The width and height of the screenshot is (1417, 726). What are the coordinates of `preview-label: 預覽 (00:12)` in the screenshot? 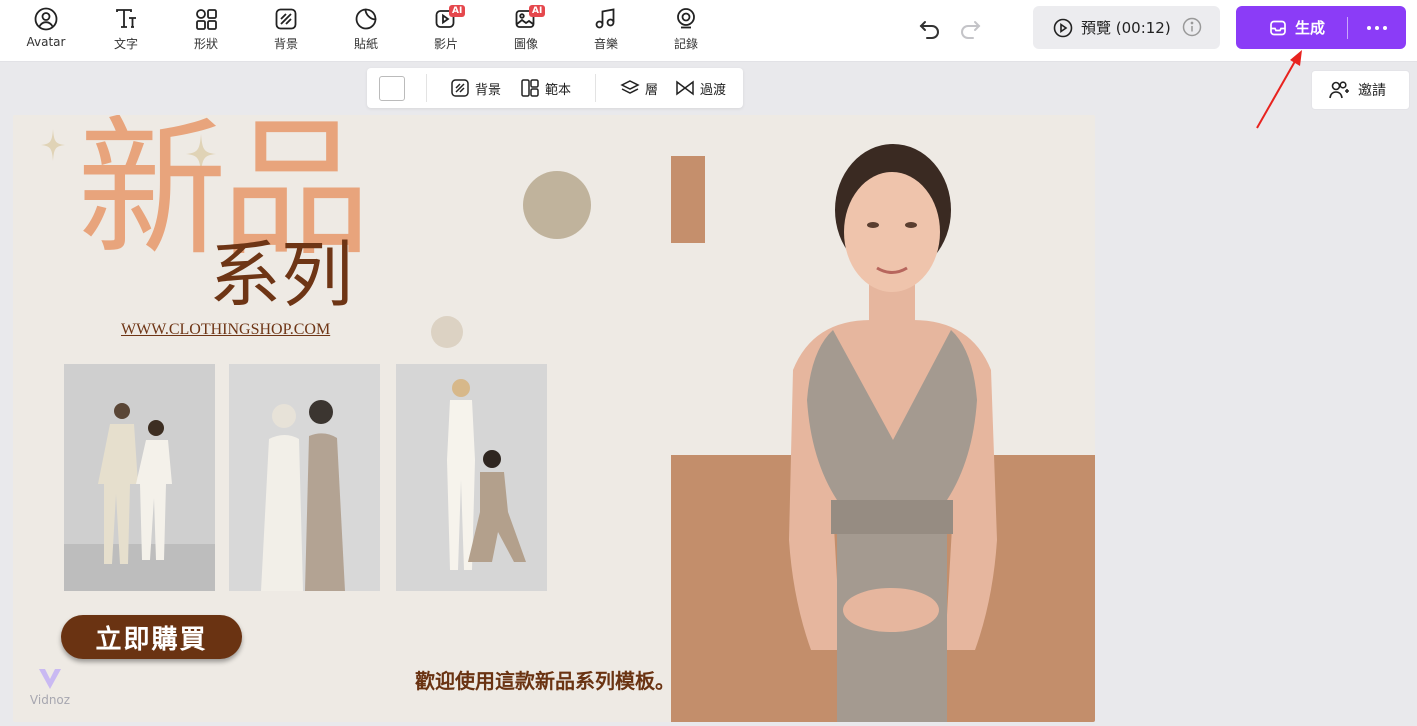 It's located at (1126, 28).